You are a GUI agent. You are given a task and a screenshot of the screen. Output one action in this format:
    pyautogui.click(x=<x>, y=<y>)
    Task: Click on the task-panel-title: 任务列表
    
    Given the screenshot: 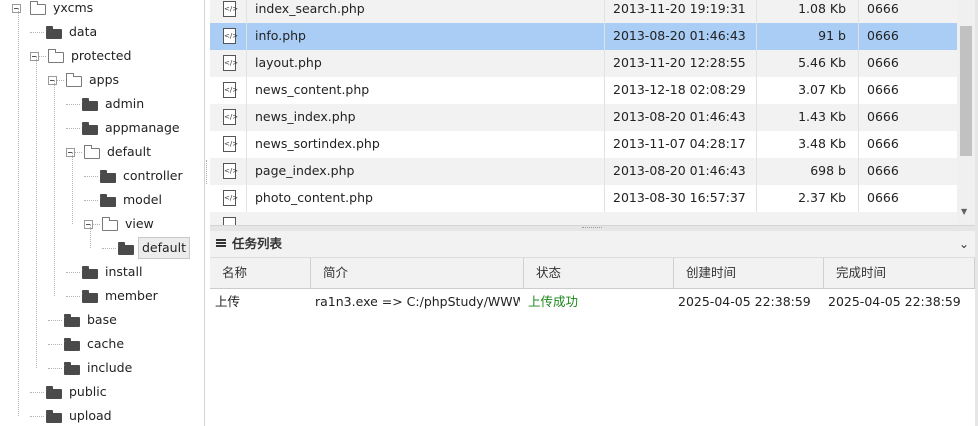 What is the action you would take?
    pyautogui.click(x=257, y=243)
    